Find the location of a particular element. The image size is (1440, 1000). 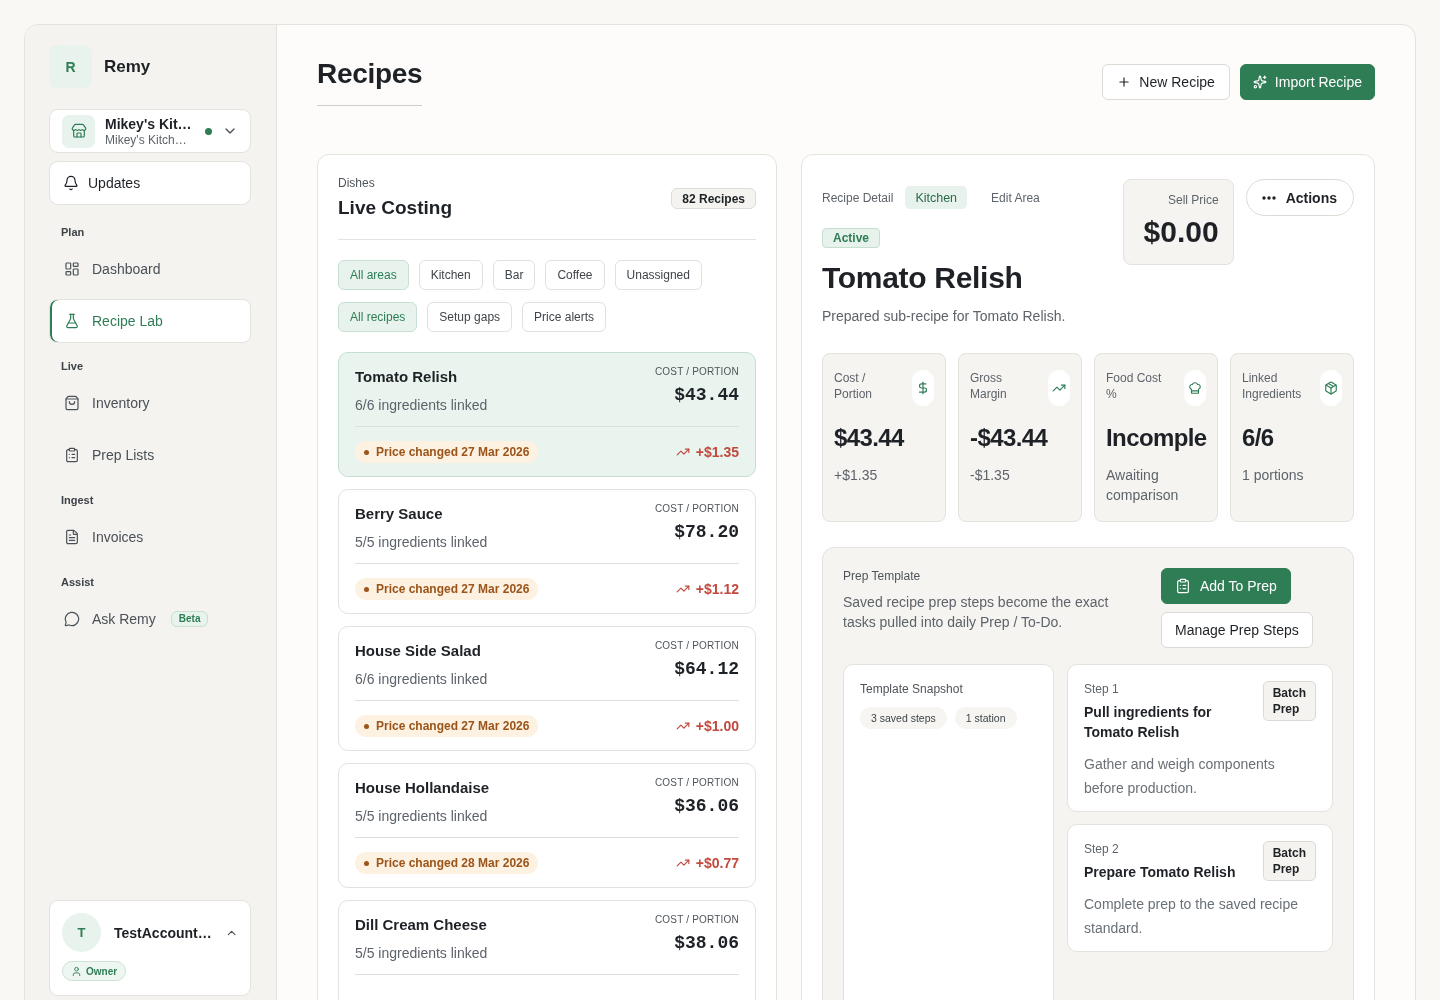

chat-bubble-icon is located at coordinates (72, 619).